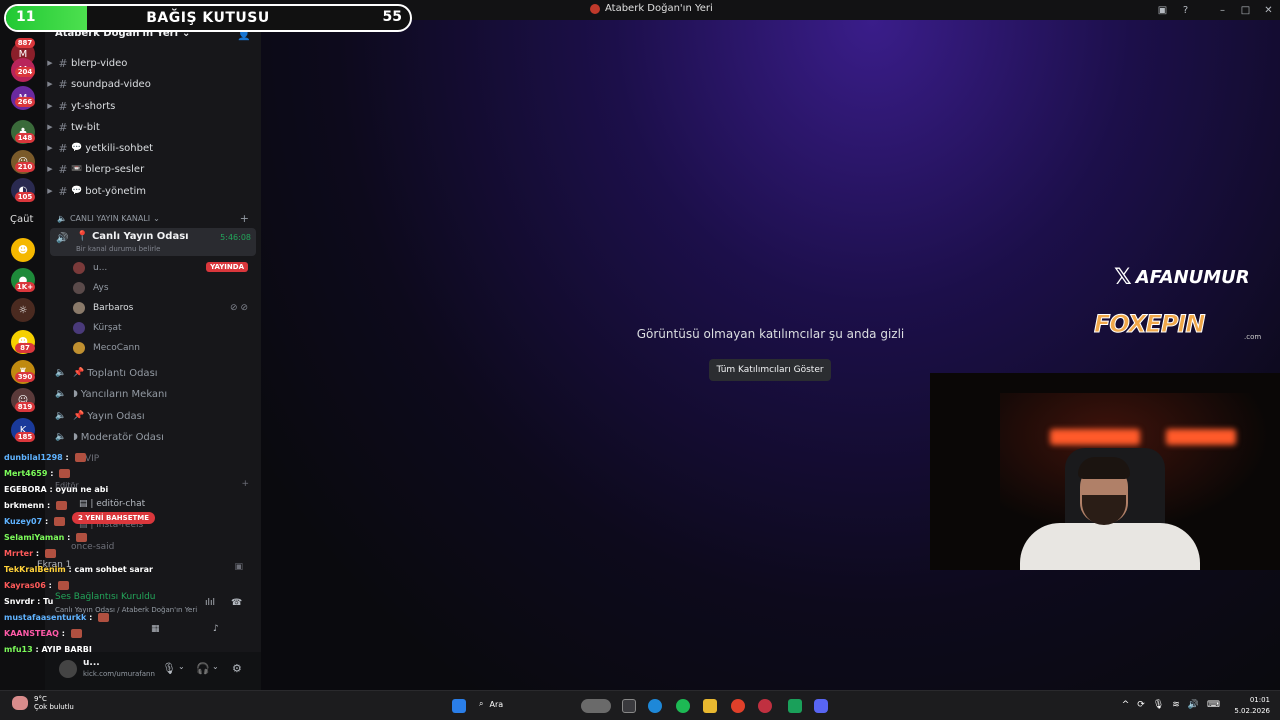 The height and width of the screenshot is (720, 1280). What do you see at coordinates (24, 505) in the screenshot?
I see `chat-username: brkmenn` at bounding box center [24, 505].